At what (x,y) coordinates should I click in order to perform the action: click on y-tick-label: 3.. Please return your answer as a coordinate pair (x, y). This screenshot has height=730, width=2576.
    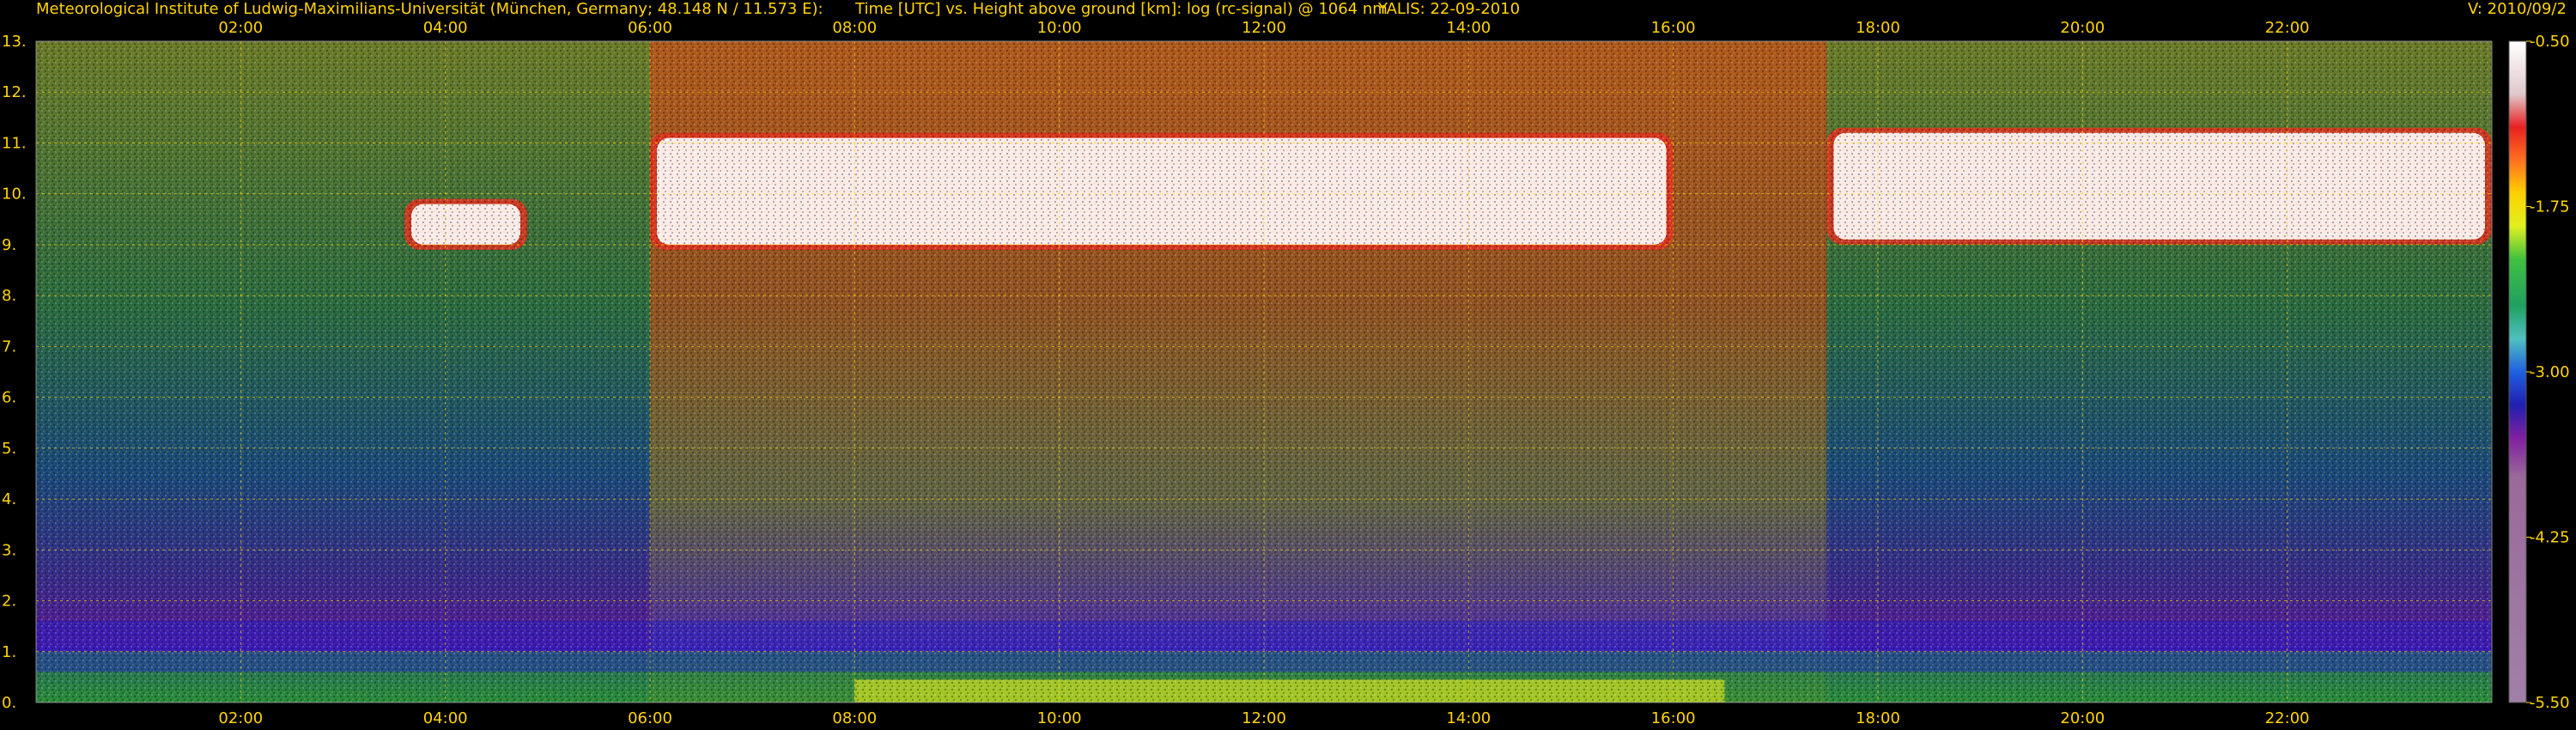
    Looking at the image, I should click on (9, 550).